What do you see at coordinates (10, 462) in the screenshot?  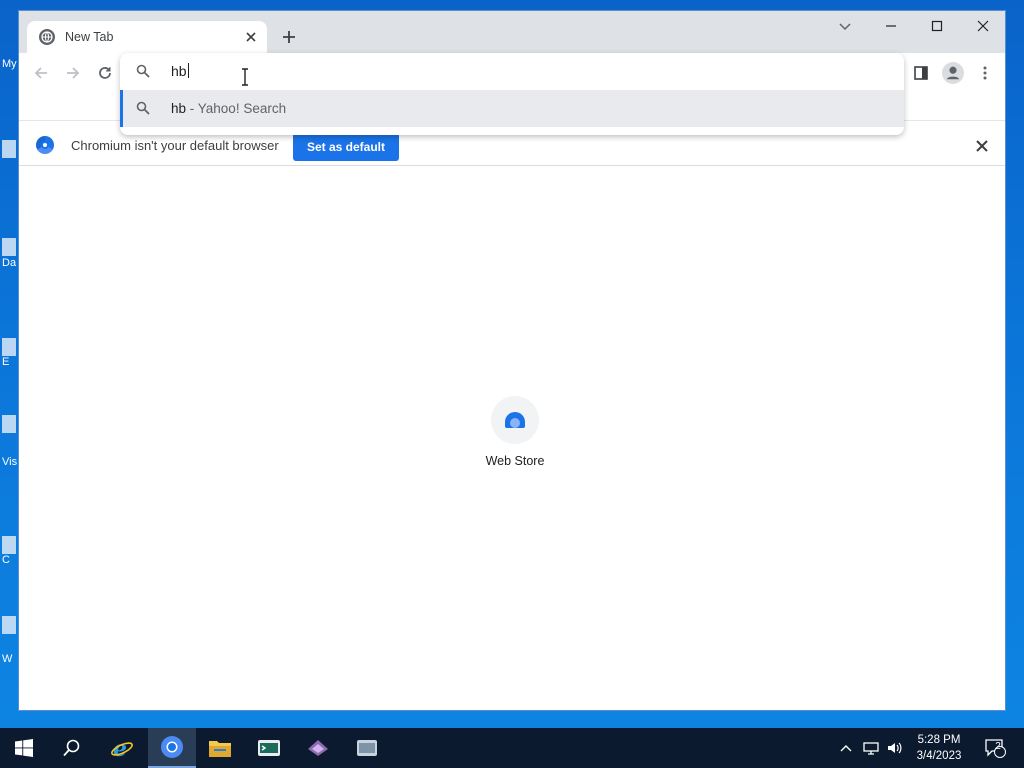 I see `desktop-icon-label: Vis` at bounding box center [10, 462].